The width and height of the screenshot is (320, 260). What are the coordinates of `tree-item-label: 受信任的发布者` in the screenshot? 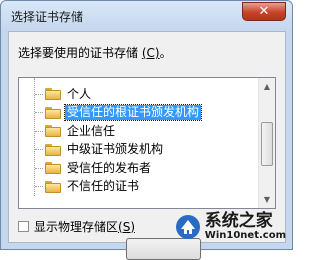 It's located at (109, 167).